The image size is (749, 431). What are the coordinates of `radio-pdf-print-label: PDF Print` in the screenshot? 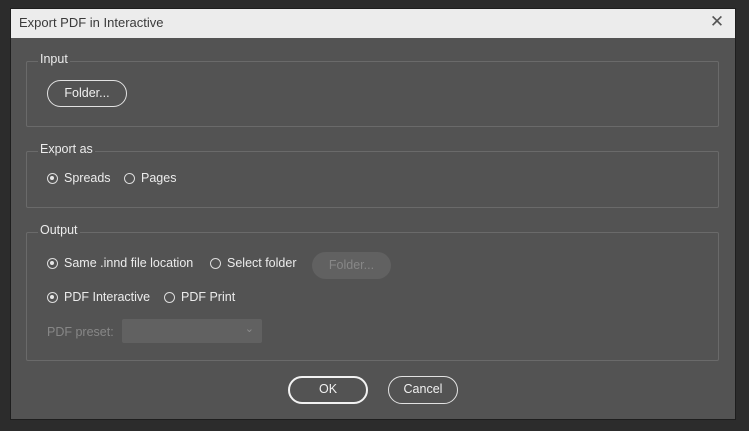 It's located at (208, 297).